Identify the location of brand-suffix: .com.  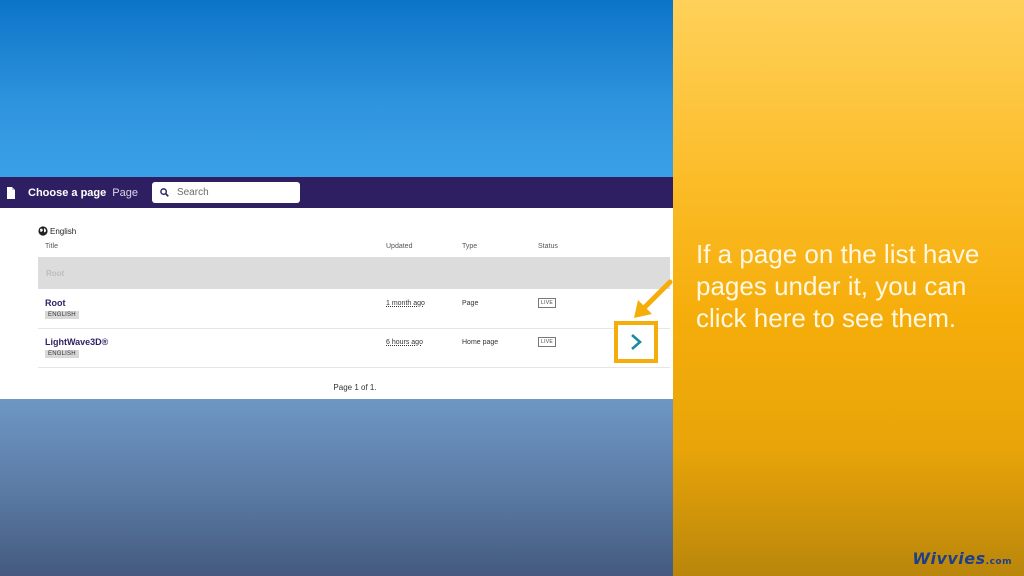
(998, 562).